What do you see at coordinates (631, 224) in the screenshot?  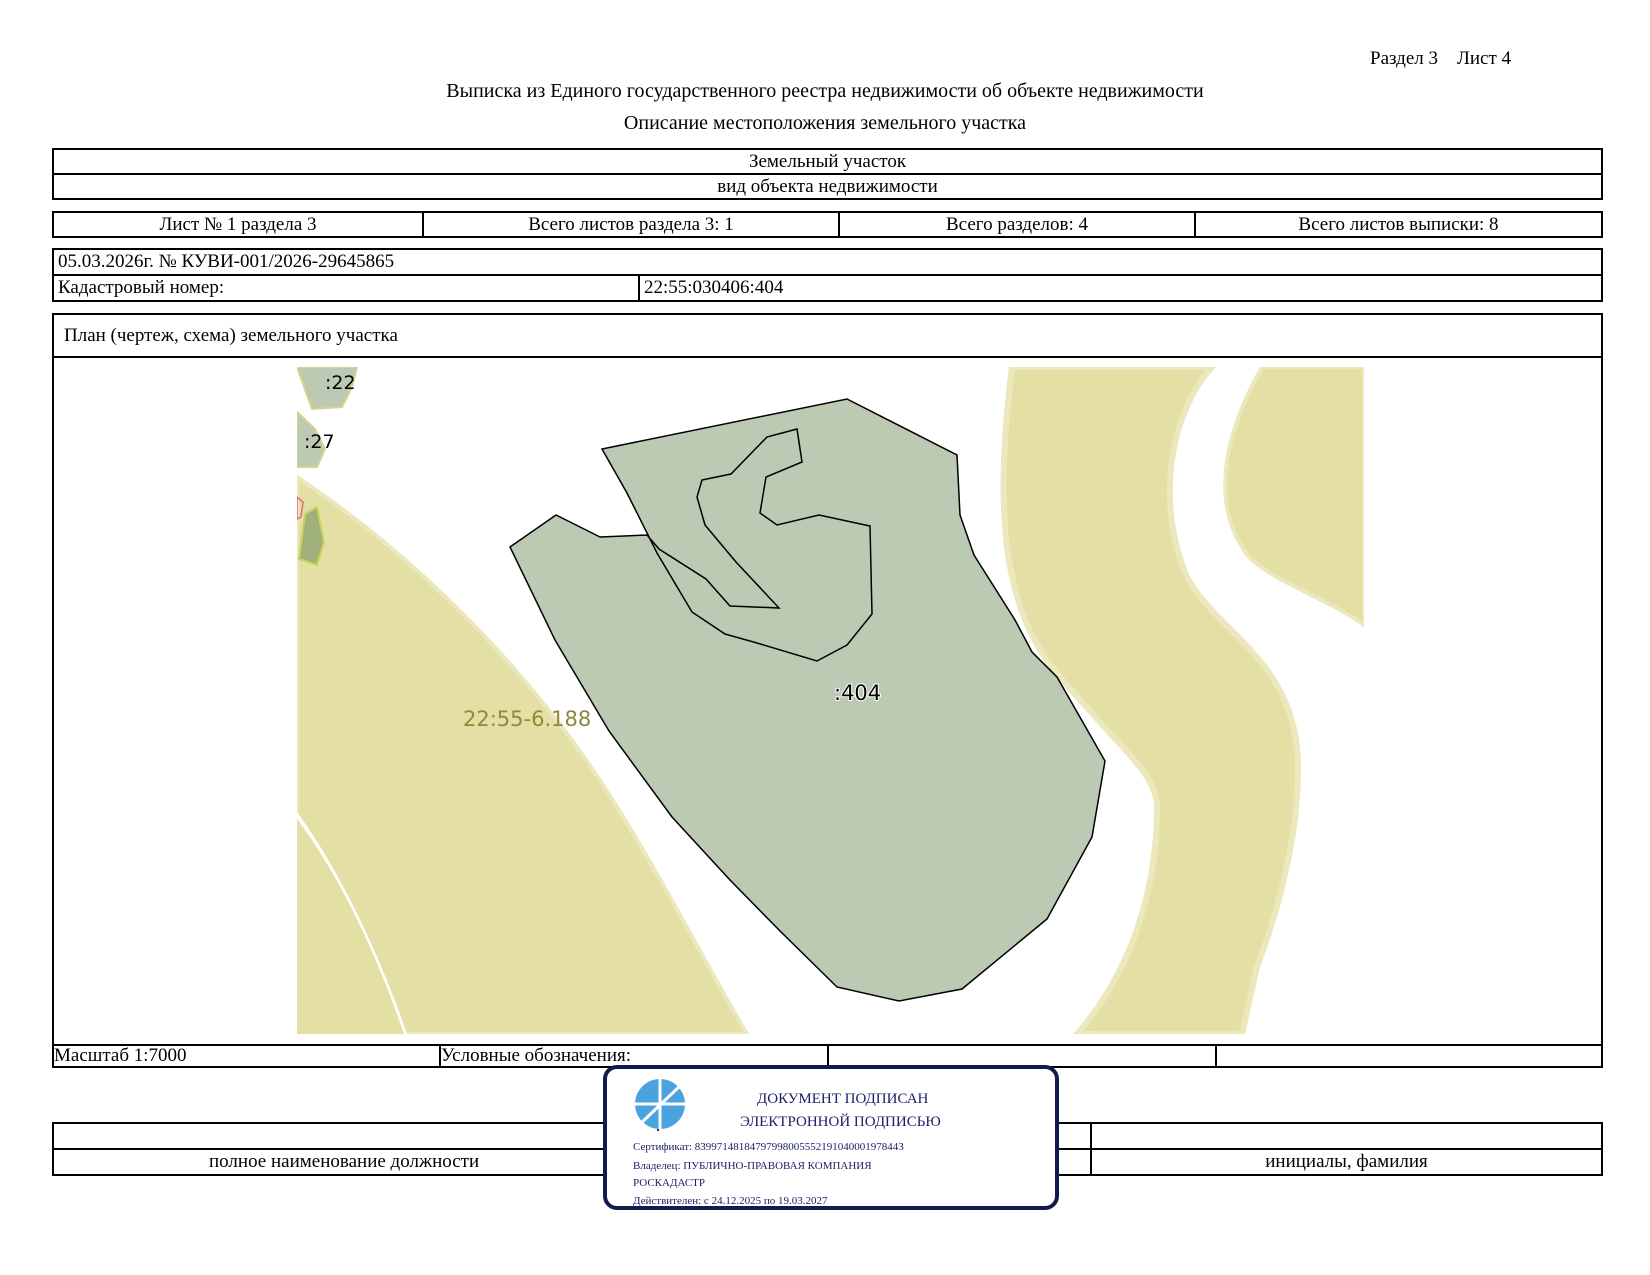 I see `section-sheets-cell: Всего листов раздела 3: 1` at bounding box center [631, 224].